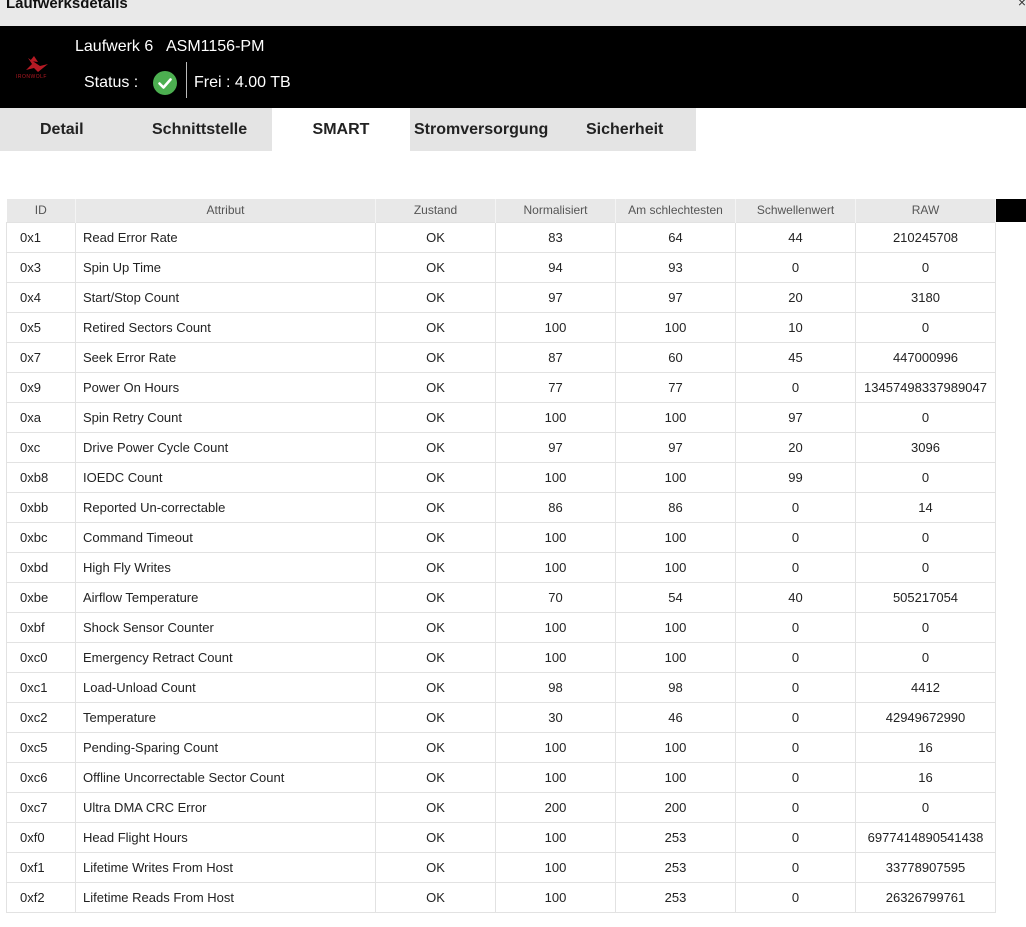  Describe the element at coordinates (675, 210) in the screenshot. I see `column-header-am-schlechtesten: Am schlechtesten` at that location.